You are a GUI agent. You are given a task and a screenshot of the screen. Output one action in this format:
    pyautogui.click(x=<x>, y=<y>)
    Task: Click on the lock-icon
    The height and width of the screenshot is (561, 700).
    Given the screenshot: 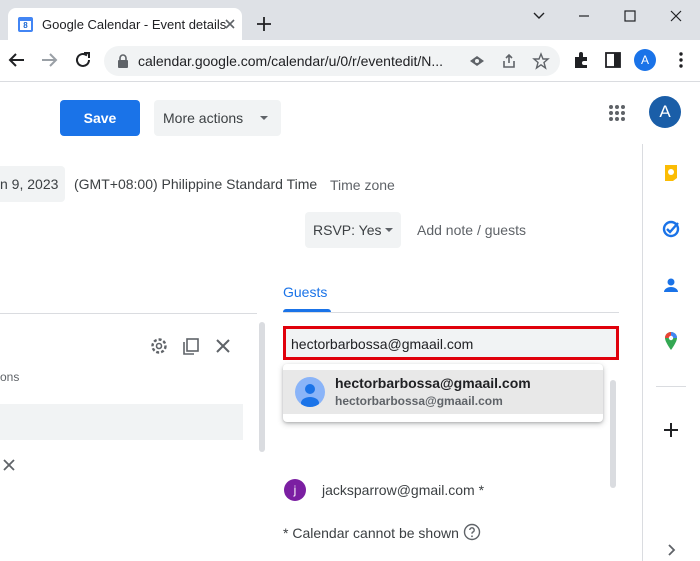 What is the action you would take?
    pyautogui.click(x=123, y=61)
    